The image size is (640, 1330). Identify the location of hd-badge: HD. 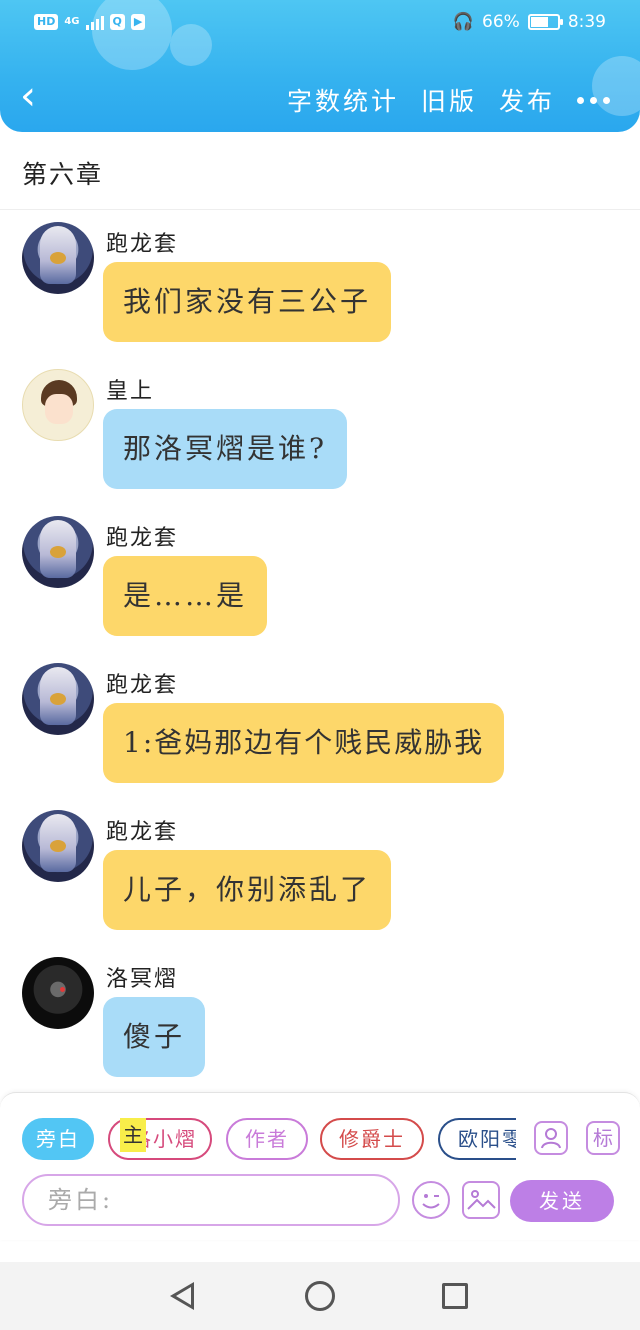
(46, 22).